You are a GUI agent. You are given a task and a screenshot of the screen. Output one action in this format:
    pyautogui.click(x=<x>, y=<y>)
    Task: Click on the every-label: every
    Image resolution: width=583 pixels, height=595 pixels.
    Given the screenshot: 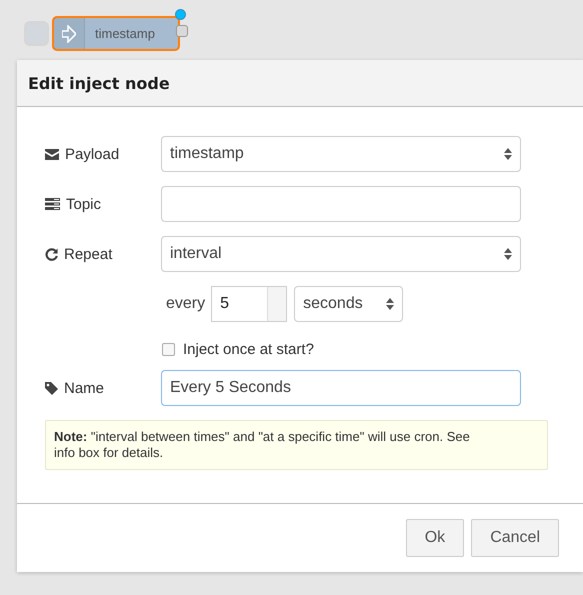 What is the action you would take?
    pyautogui.click(x=186, y=304)
    